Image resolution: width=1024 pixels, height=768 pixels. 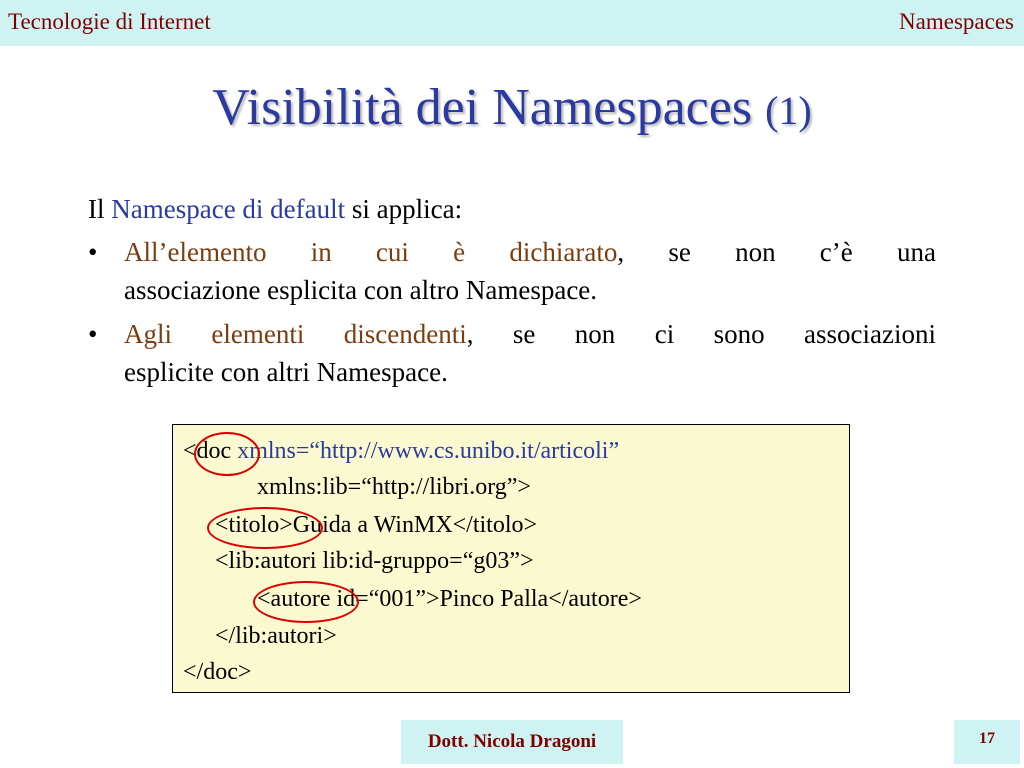 I want to click on slide-title-number: (1), so click(x=788, y=110).